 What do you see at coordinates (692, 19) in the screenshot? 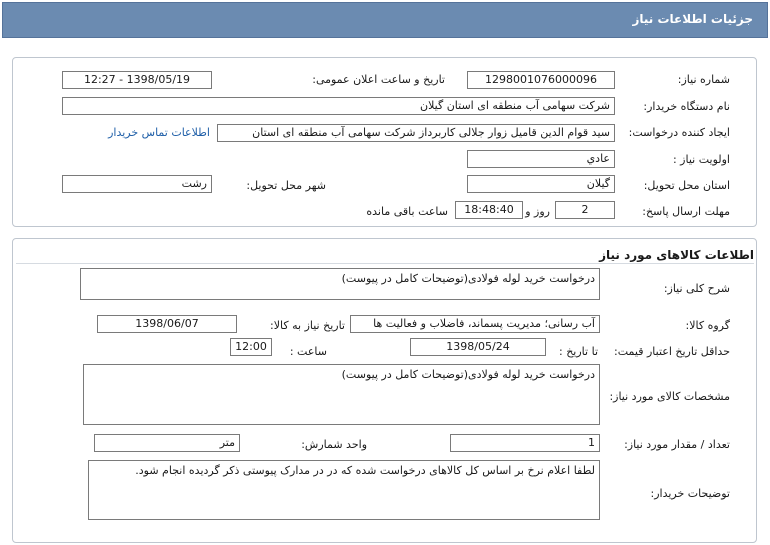
I see `page-title: جزئیات اطلاعات نیاز` at bounding box center [692, 19].